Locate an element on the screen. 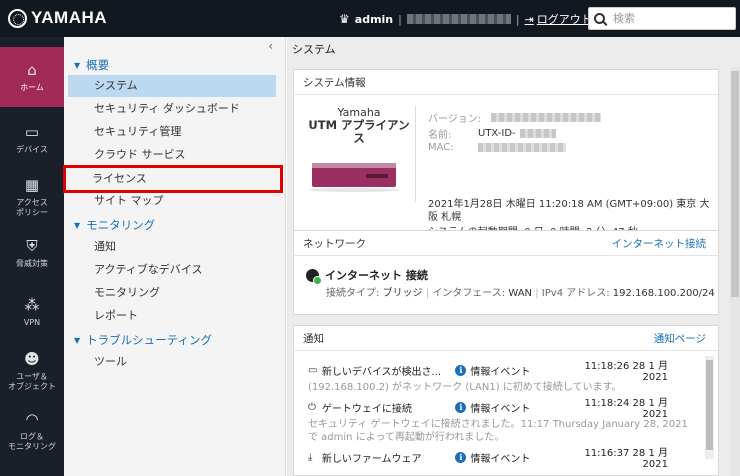 This screenshot has height=476, width=740. brand-logo: YAMAHA is located at coordinates (57, 18).